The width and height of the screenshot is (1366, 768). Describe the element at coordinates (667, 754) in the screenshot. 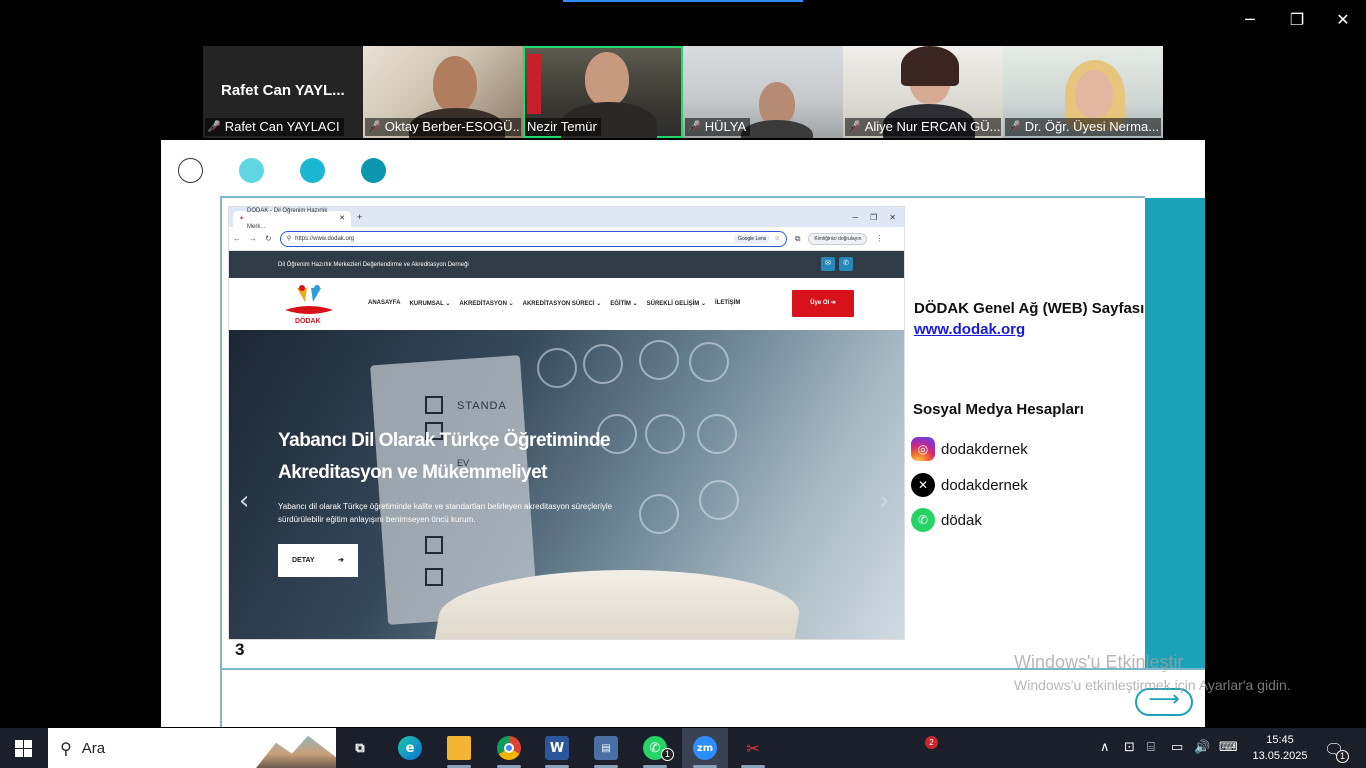

I see `whatsapp-badge: 1` at that location.